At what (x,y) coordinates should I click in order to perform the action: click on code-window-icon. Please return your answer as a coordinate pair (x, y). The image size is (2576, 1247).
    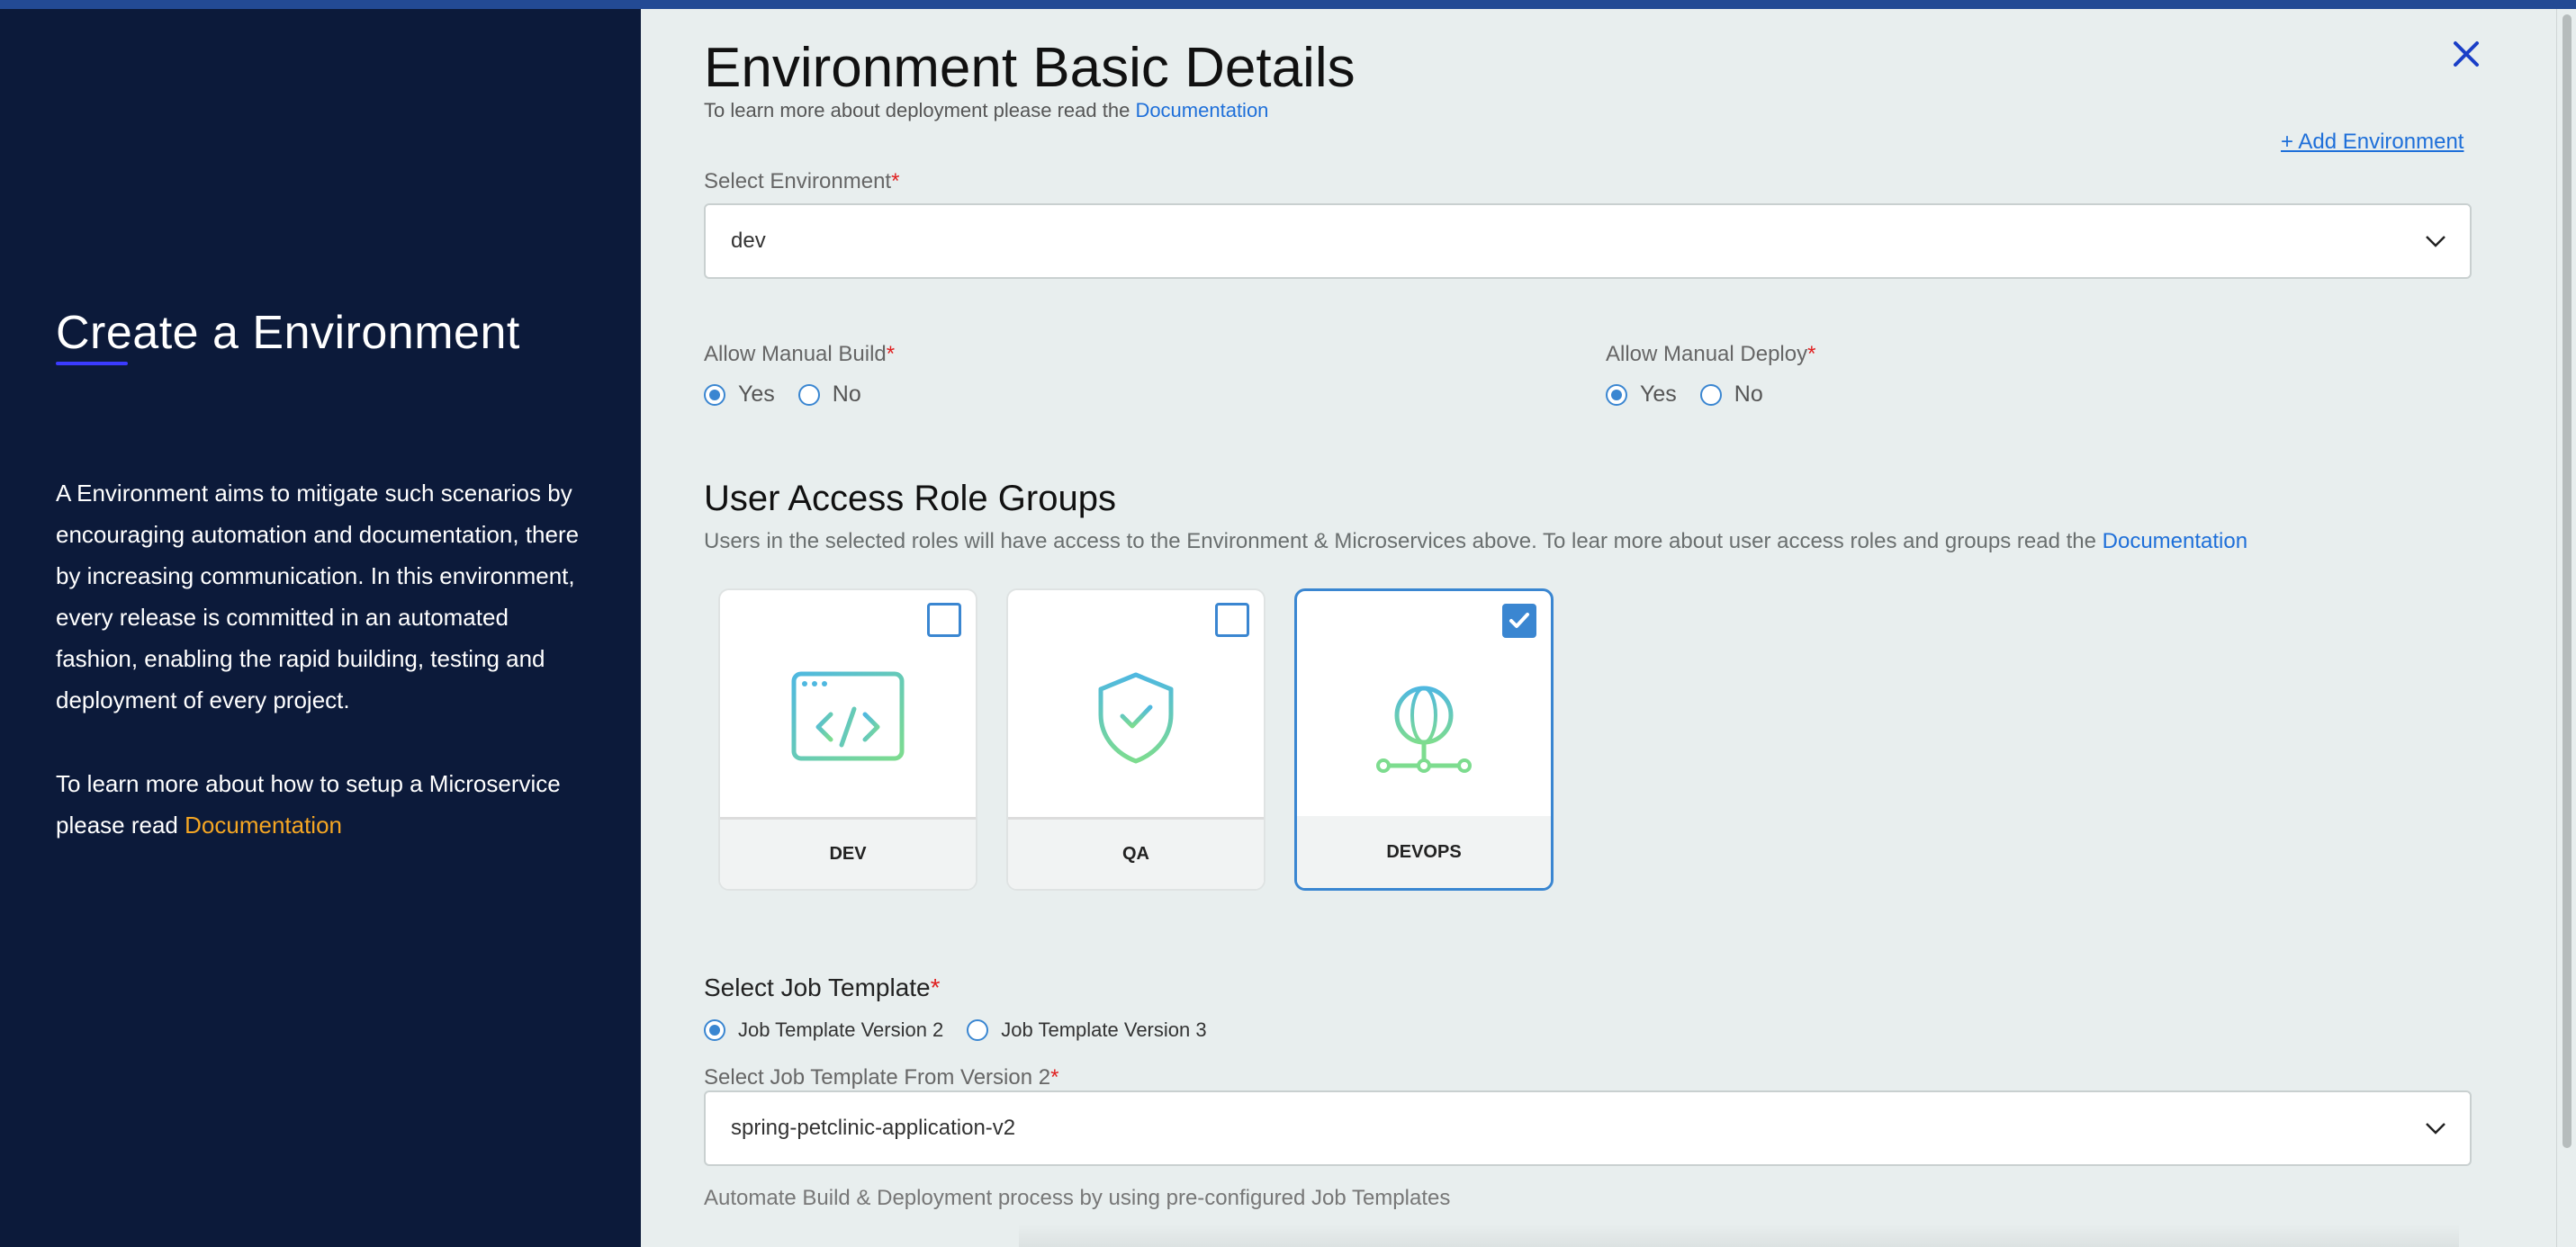
    Looking at the image, I should click on (848, 716).